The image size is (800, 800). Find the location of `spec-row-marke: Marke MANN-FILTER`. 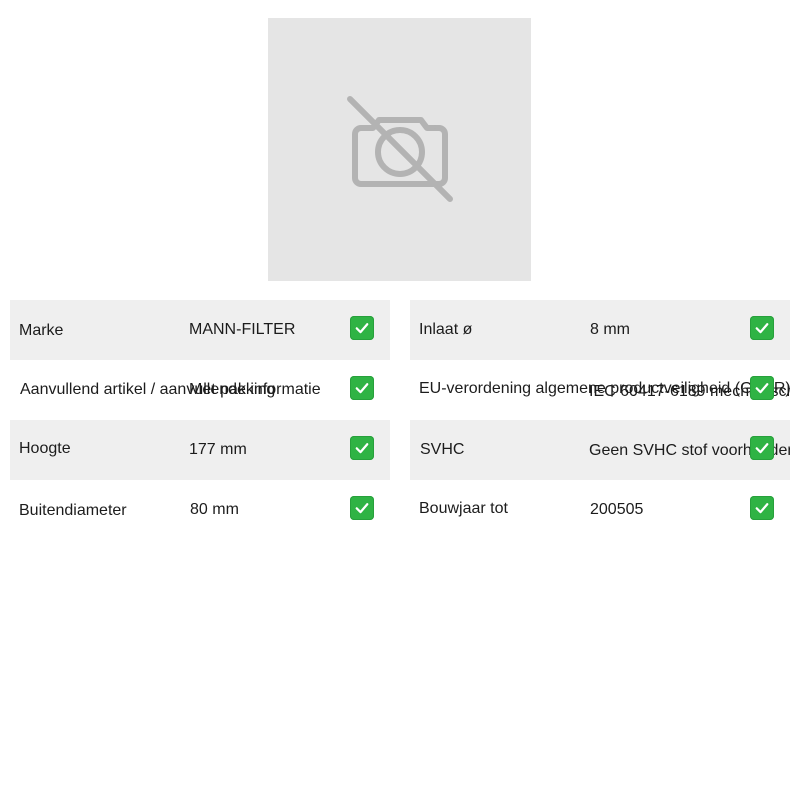

spec-row-marke: Marke MANN-FILTER is located at coordinates (200, 330).